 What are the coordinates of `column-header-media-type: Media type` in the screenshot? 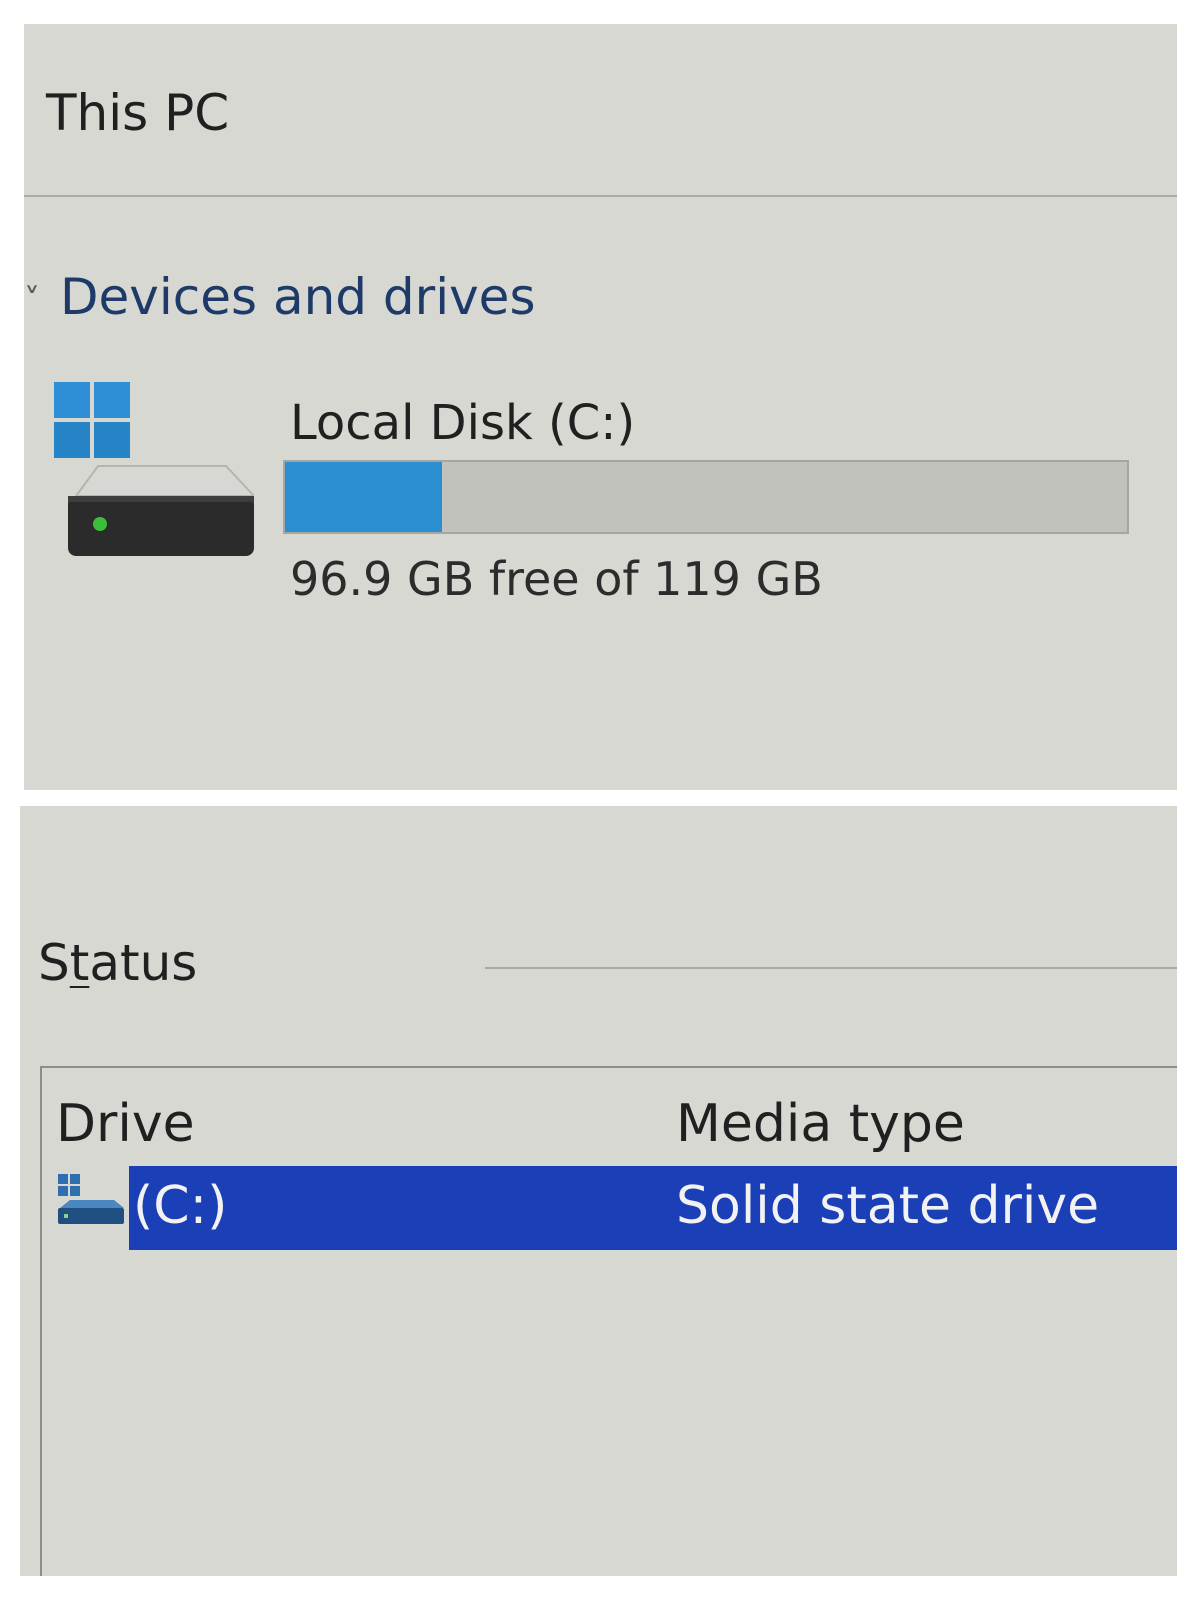 It's located at (820, 1124).